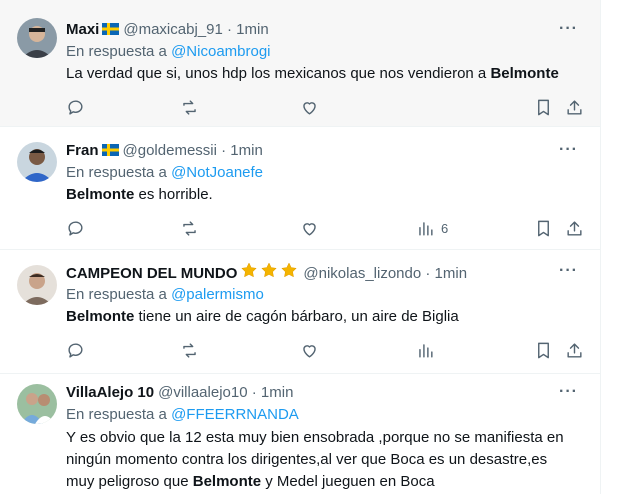  Describe the element at coordinates (270, 273) in the screenshot. I see `three-stars-icon` at that location.